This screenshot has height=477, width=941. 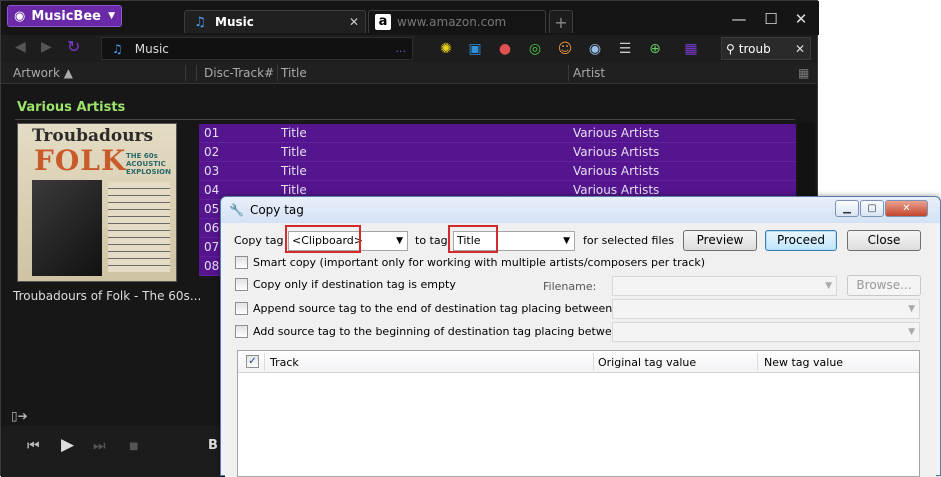 What do you see at coordinates (405, 119) in the screenshot?
I see `group-divider` at bounding box center [405, 119].